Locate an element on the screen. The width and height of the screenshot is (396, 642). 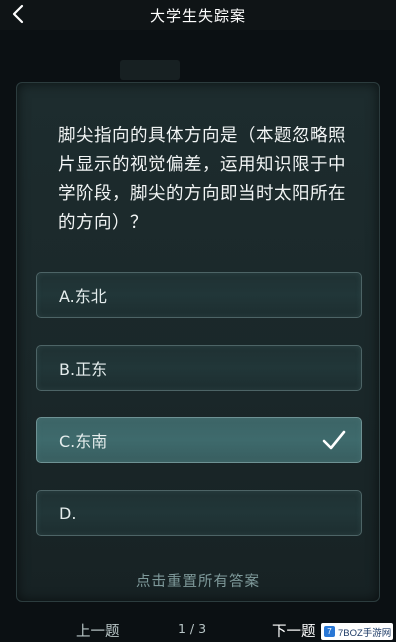
prev-question-button: 上一题 is located at coordinates (98, 630).